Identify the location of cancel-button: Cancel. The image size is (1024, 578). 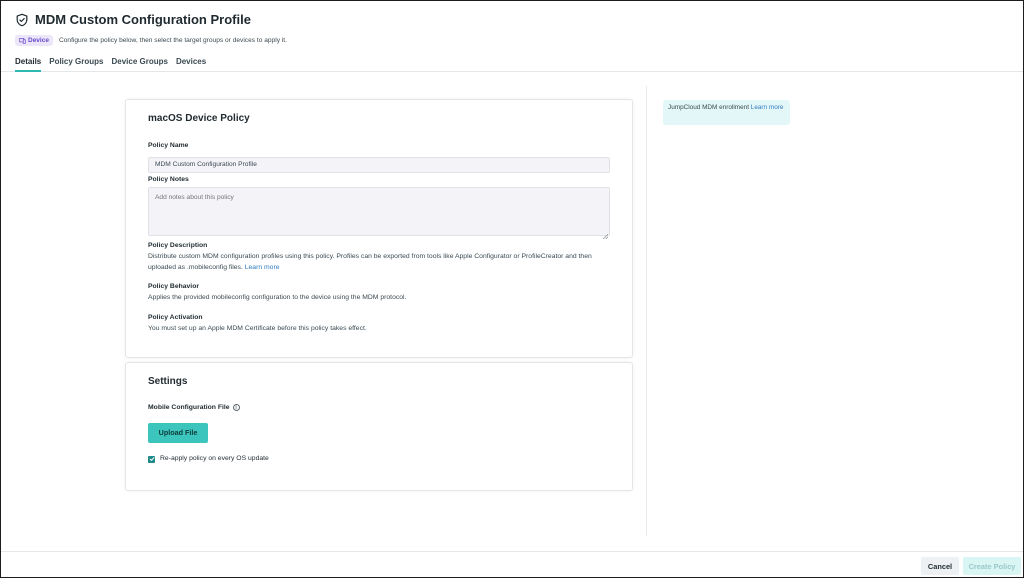
(940, 566).